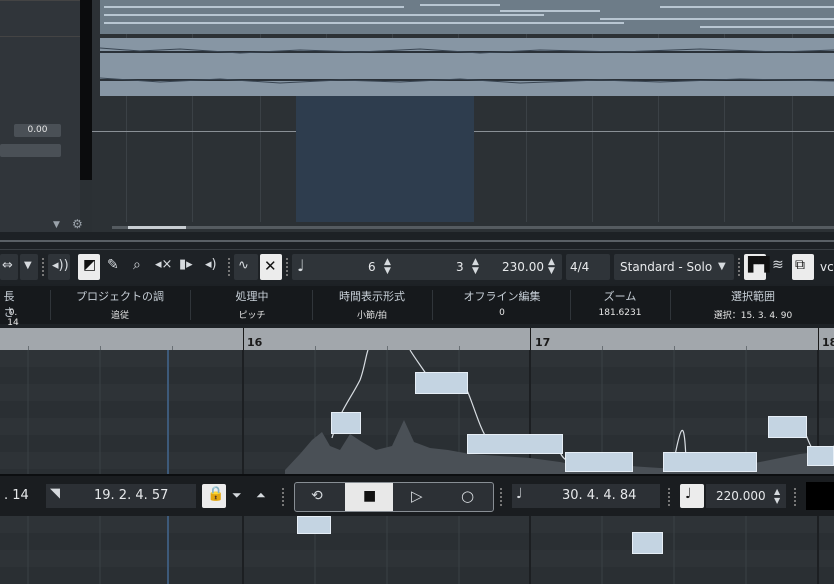  I want to click on inspector-value-field: 0.00, so click(37, 130).